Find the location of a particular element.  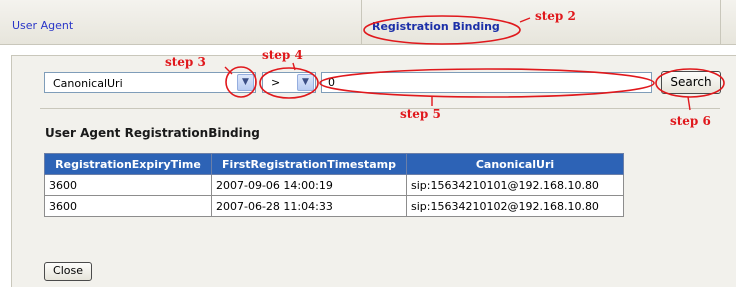

annotation-step-3: step 3 is located at coordinates (185, 62).